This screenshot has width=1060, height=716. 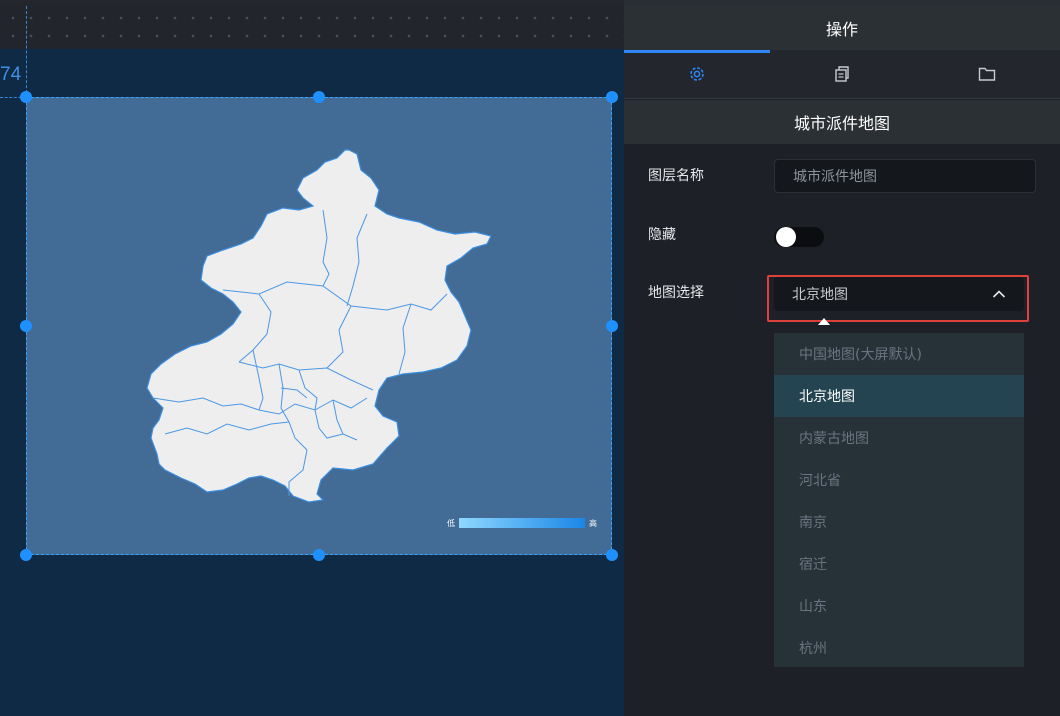 I want to click on hidden-toggle, so click(x=799, y=237).